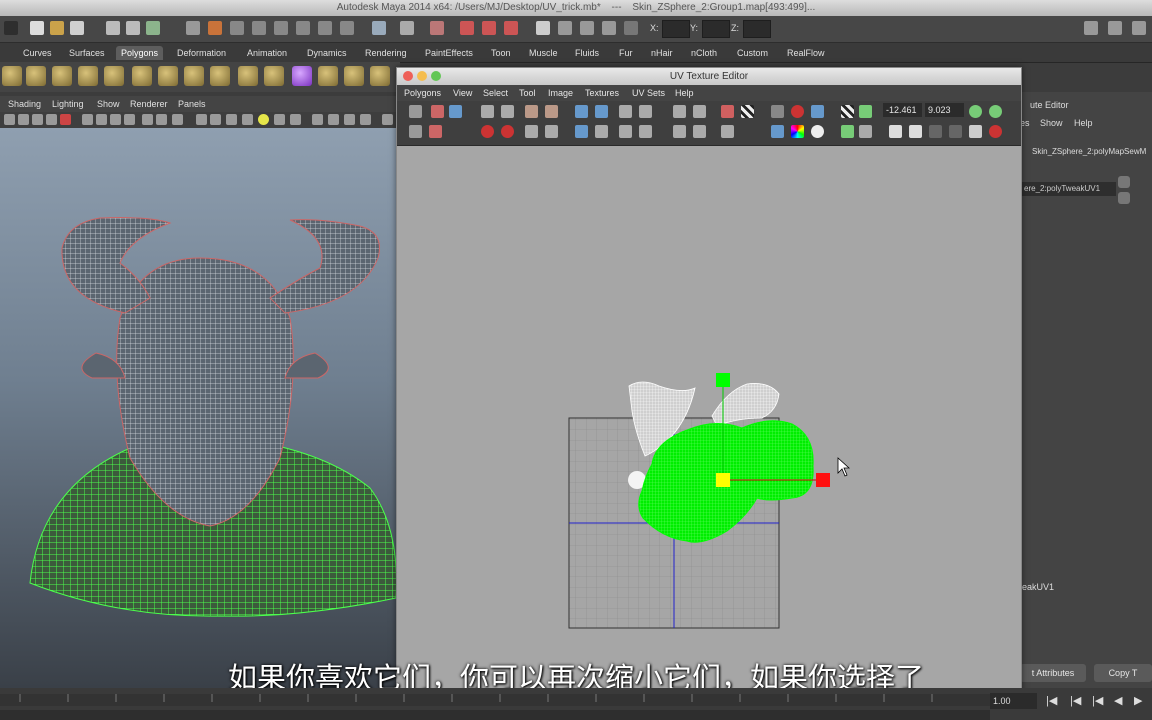 The width and height of the screenshot is (1152, 720). Describe the element at coordinates (1091, 28) in the screenshot. I see `attribute-editor-toggle-icon` at that location.